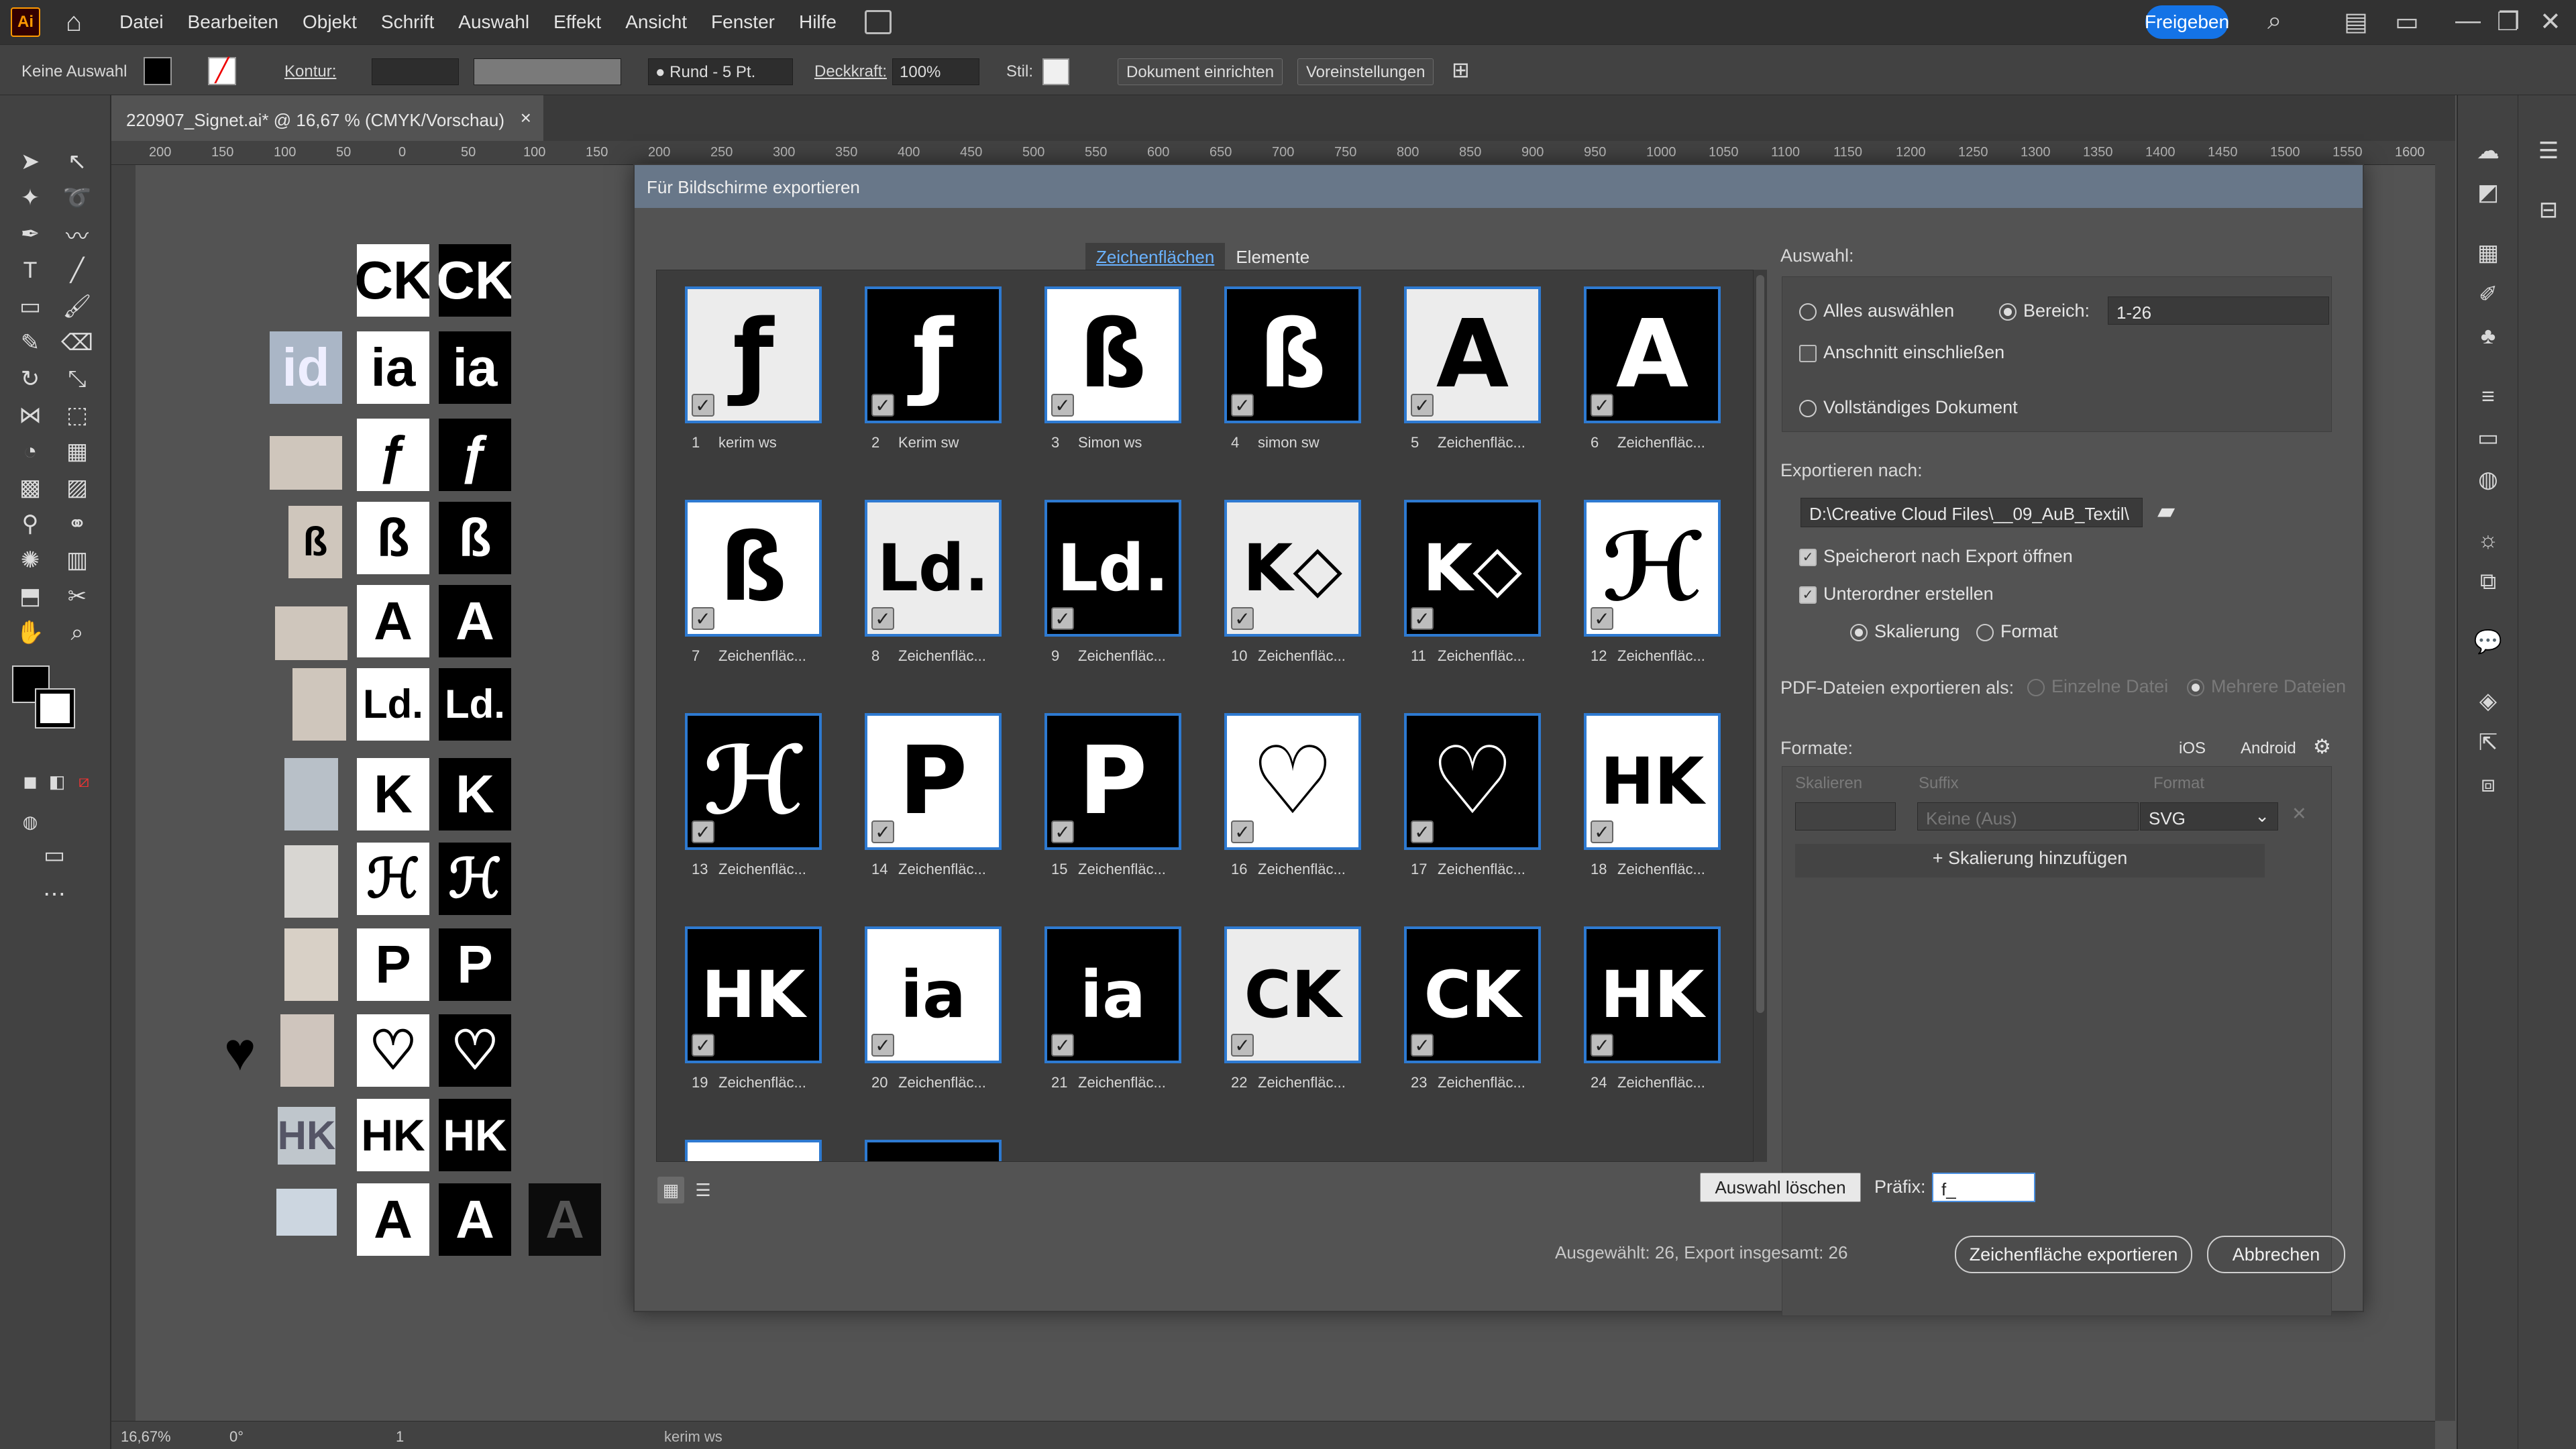 This screenshot has width=2576, height=1449. I want to click on direct-selection-tool-icon: ↖, so click(77, 161).